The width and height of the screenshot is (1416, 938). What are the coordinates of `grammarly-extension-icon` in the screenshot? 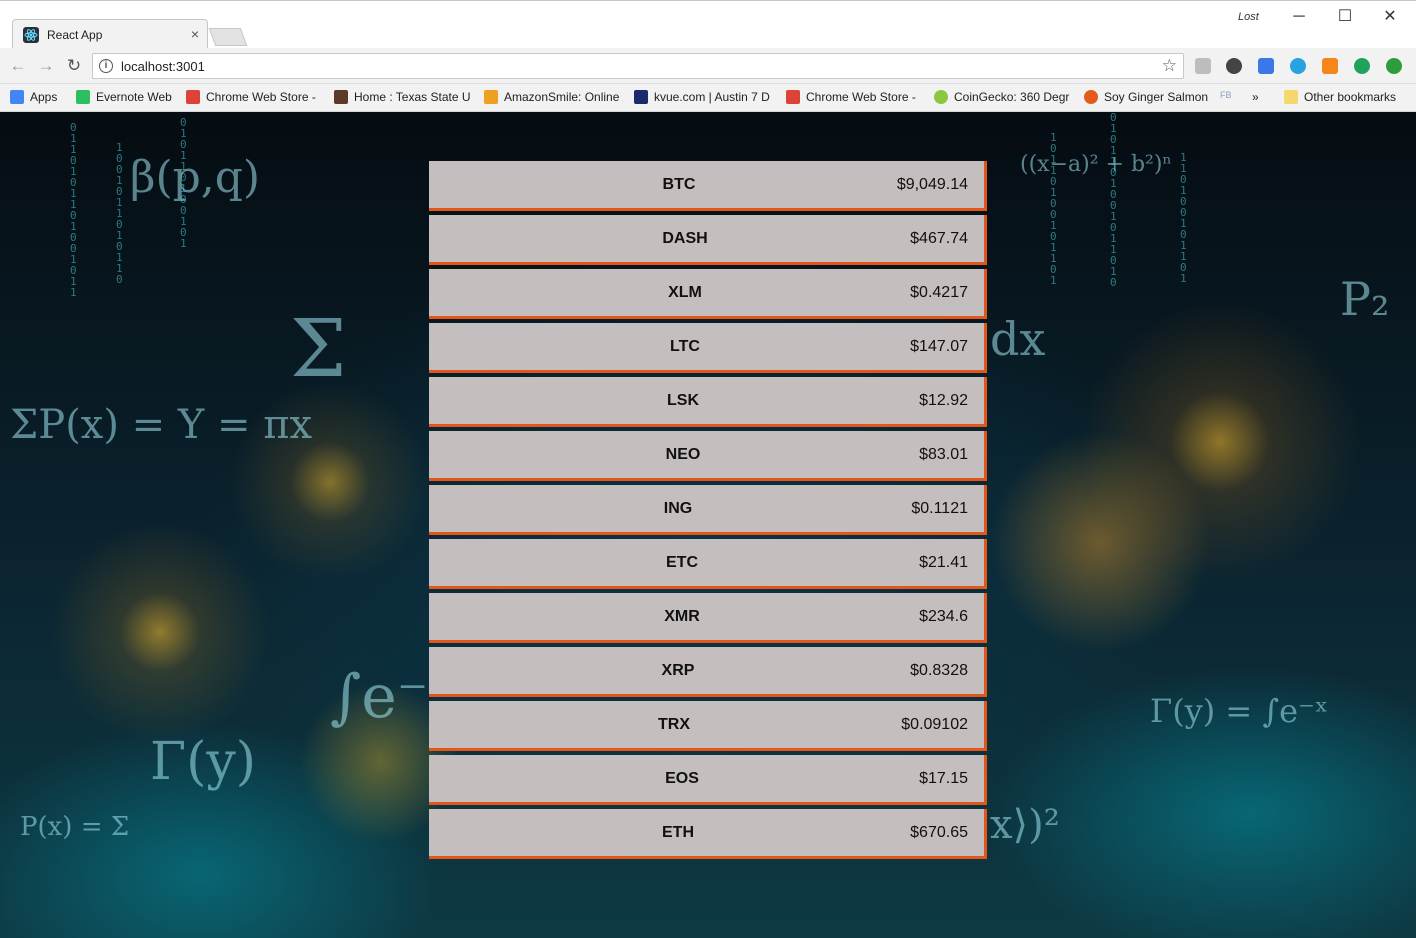 It's located at (1298, 66).